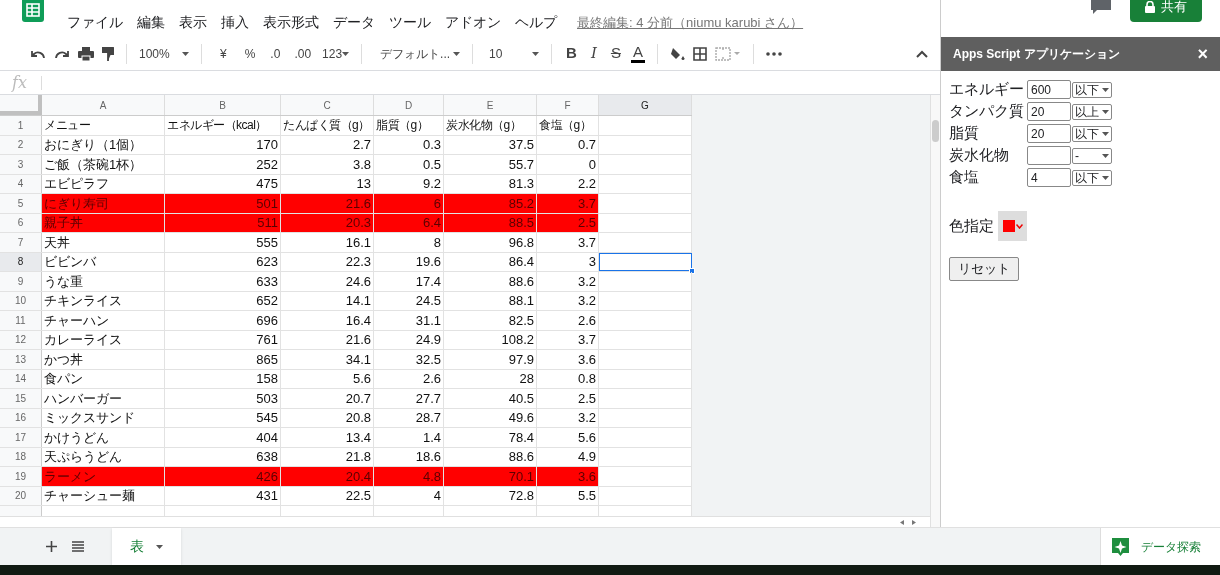  I want to click on table-cell: 20.4, so click(327, 476).